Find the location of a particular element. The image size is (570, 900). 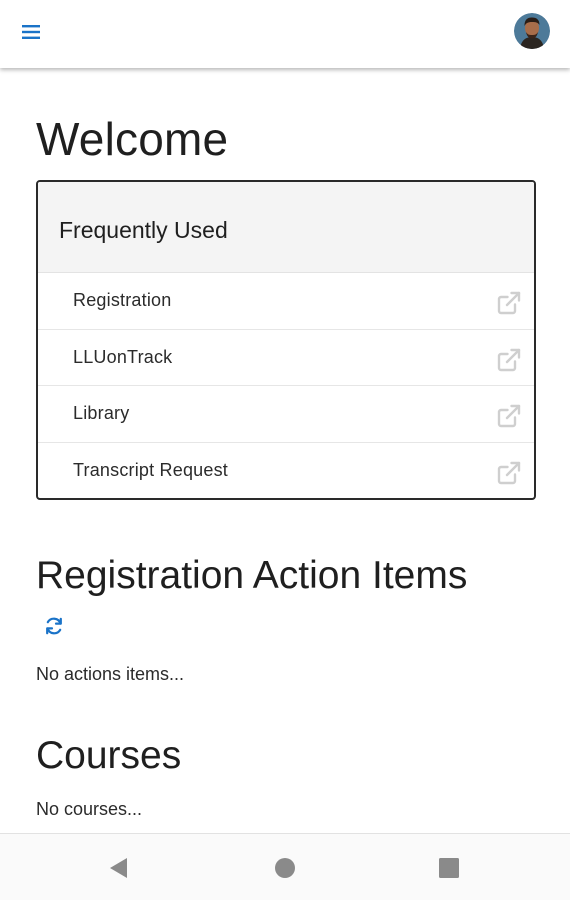

link-label: Library is located at coordinates (101, 413).